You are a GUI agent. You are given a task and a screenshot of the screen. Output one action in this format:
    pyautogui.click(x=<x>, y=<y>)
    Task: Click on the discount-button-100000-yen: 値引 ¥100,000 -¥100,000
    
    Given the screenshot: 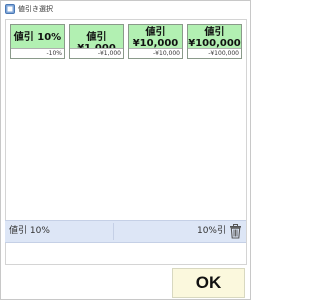 What is the action you would take?
    pyautogui.click(x=214, y=41)
    